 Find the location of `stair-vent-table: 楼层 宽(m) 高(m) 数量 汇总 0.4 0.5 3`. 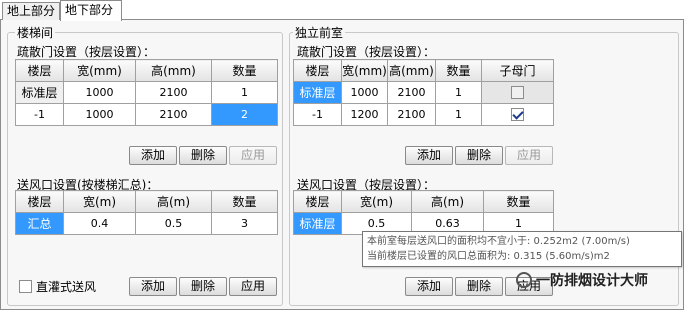

stair-vent-table: 楼层 宽(m) 高(m) 数量 汇总 0.4 0.5 3 is located at coordinates (146, 212).